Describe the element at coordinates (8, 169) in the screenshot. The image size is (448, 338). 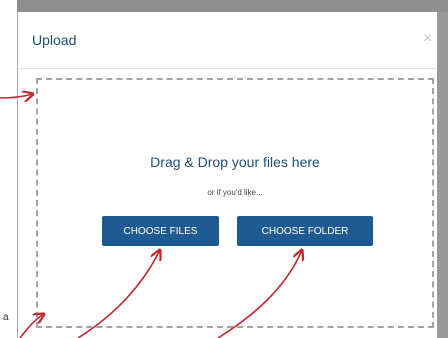
I see `page-left-margin` at that location.